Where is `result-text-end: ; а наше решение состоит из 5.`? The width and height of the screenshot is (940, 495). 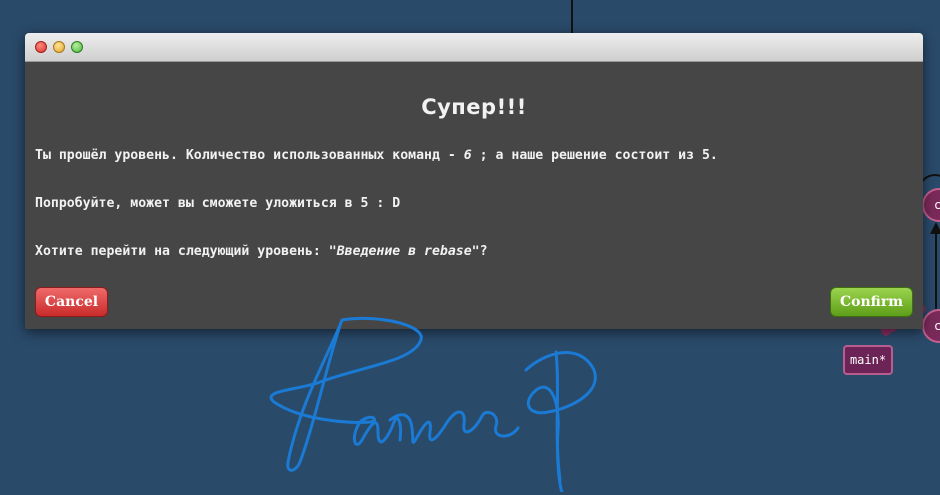
result-text-end: ; а наше решение состоит из 5. is located at coordinates (594, 155).